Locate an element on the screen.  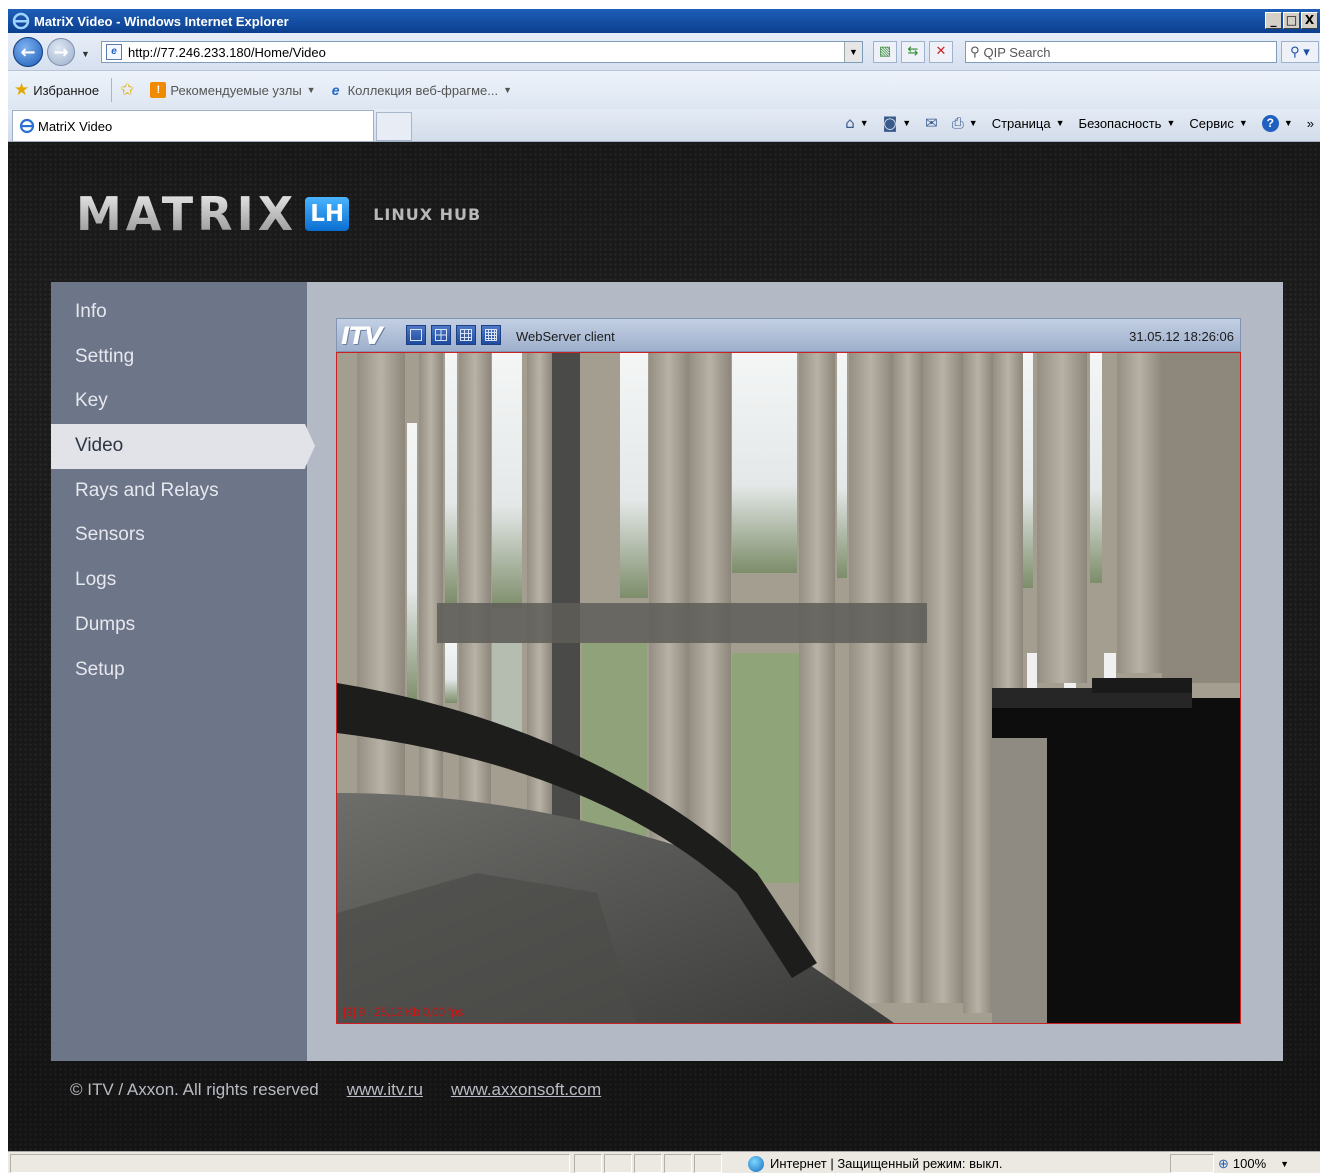
grid-3x3-icon is located at coordinates (466, 335).